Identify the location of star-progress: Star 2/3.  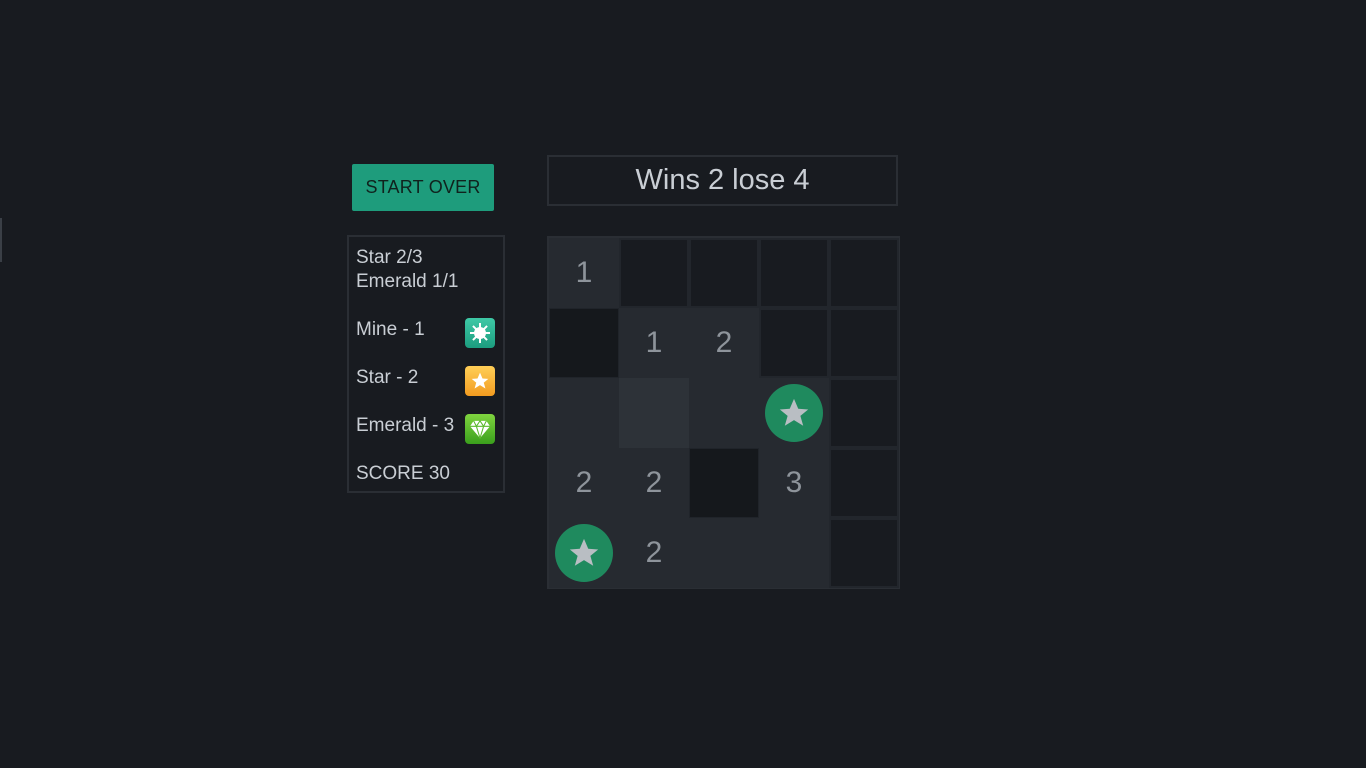
(389, 257).